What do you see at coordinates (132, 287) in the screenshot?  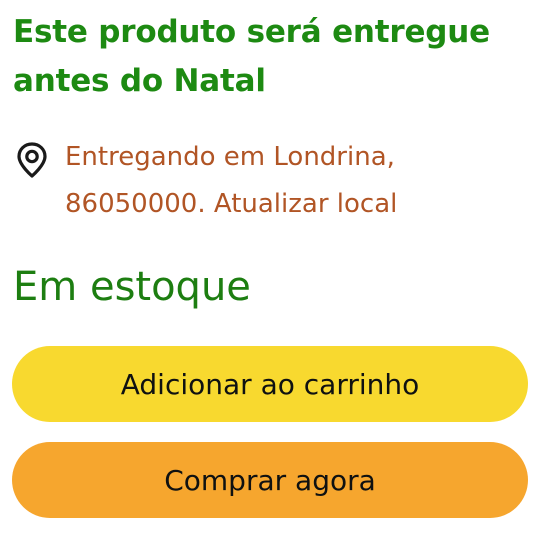 I see `stock-status: Em estoque` at bounding box center [132, 287].